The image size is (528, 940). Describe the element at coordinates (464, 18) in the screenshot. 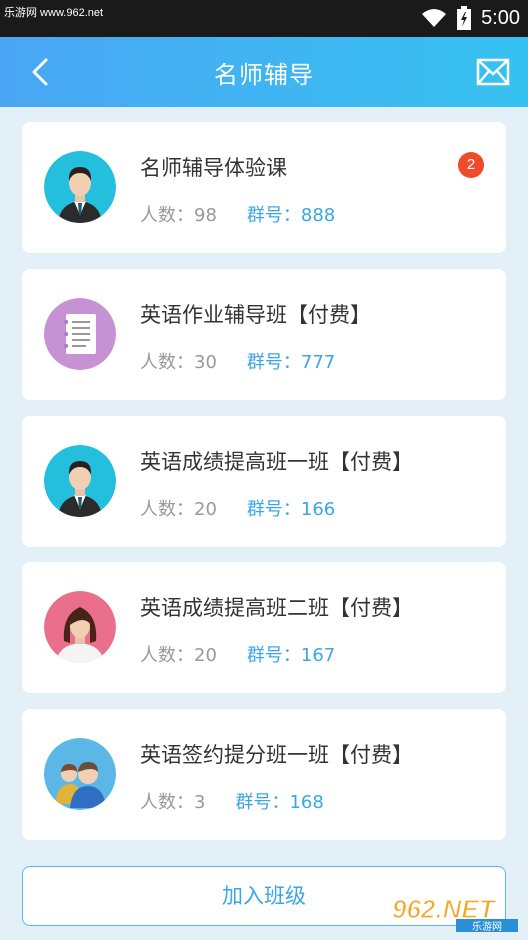

I see `battery-icon` at that location.